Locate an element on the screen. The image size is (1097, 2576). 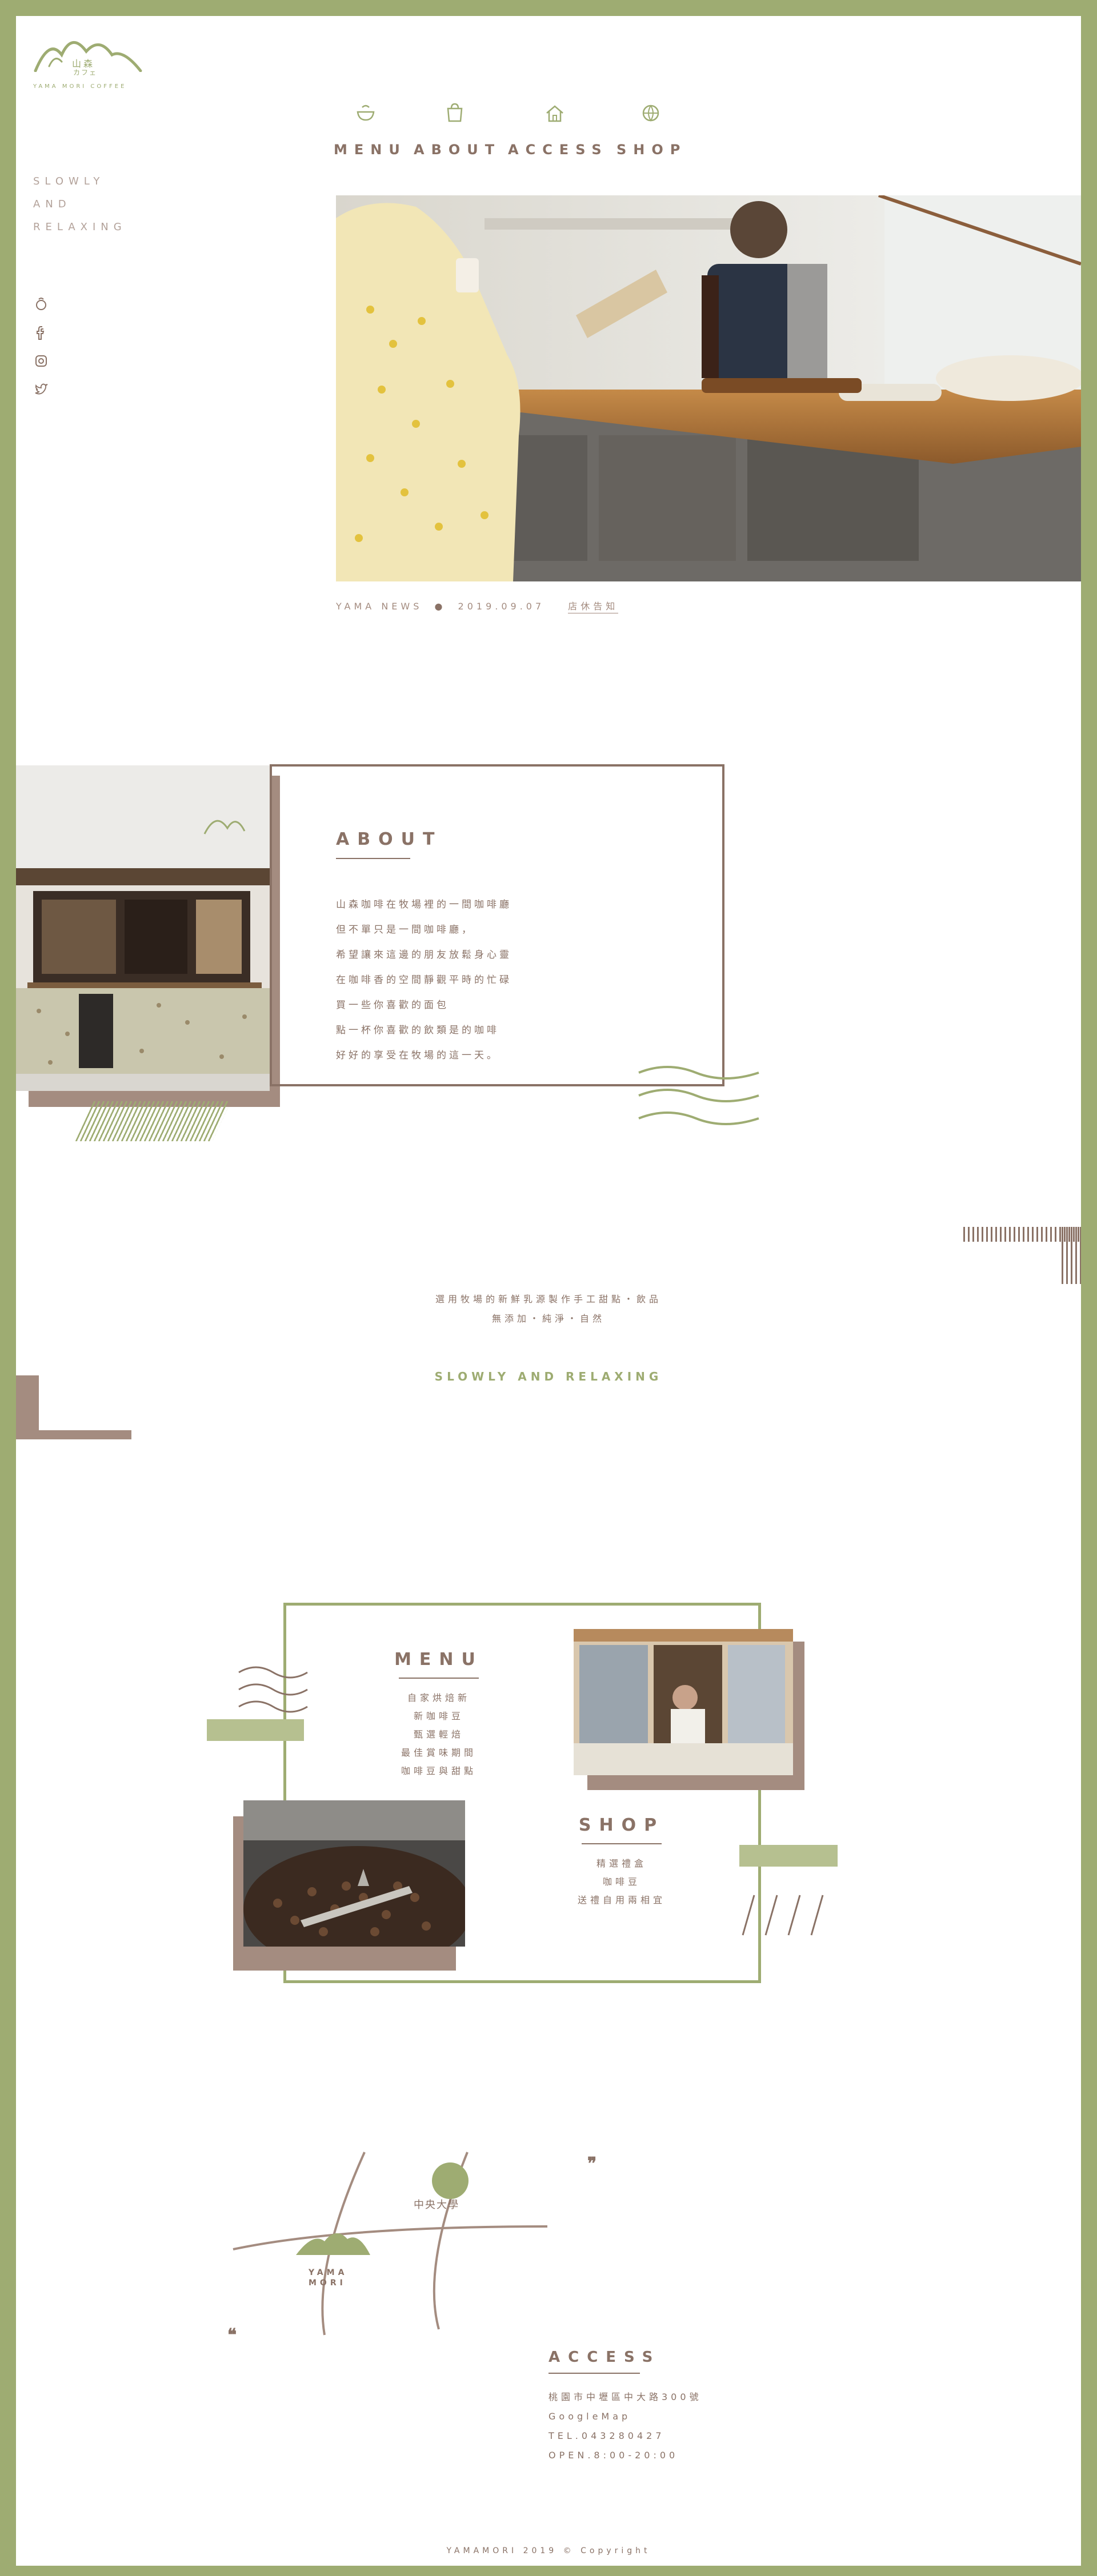
shop-item: 精選禮盒 is located at coordinates (622, 1863).